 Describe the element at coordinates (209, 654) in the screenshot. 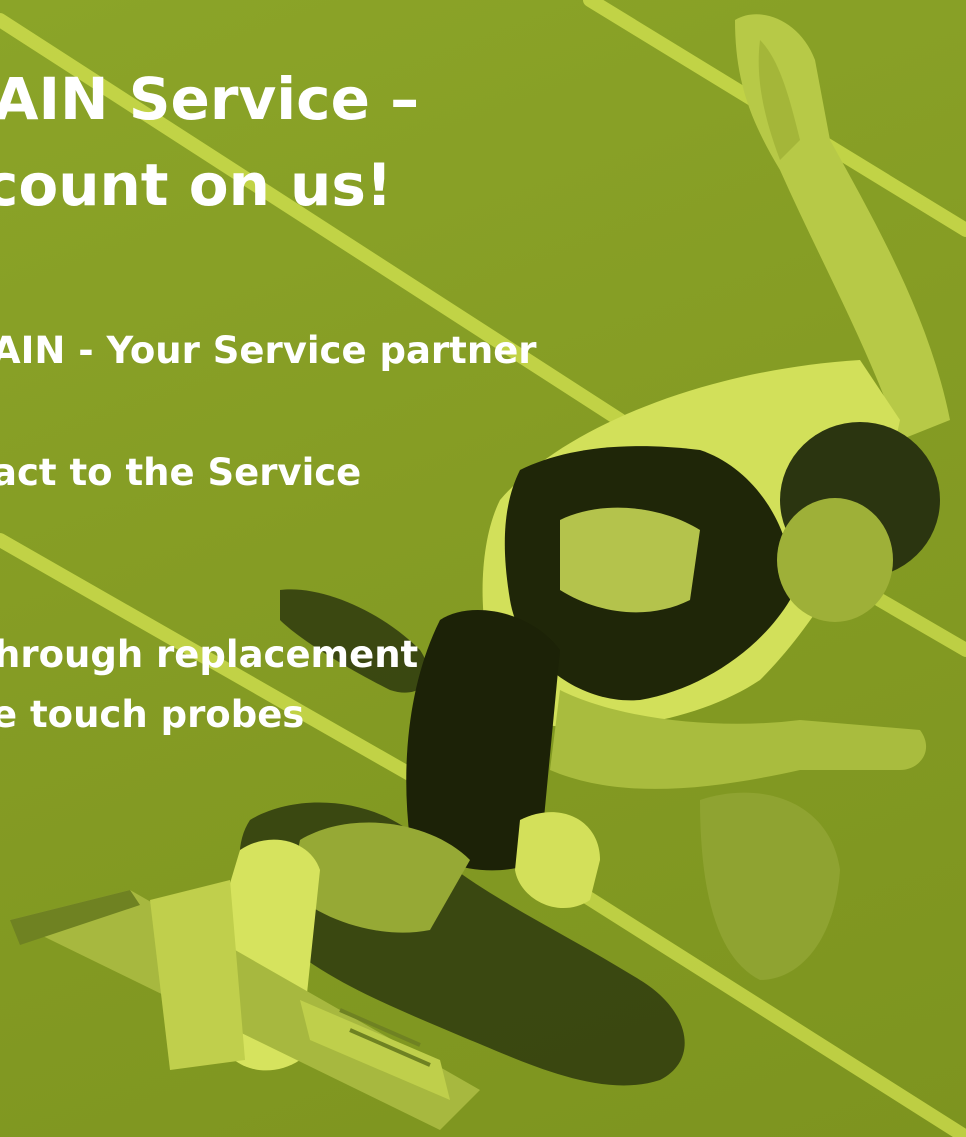

I see `bullet-replacement-line-1: hrough replacement` at that location.